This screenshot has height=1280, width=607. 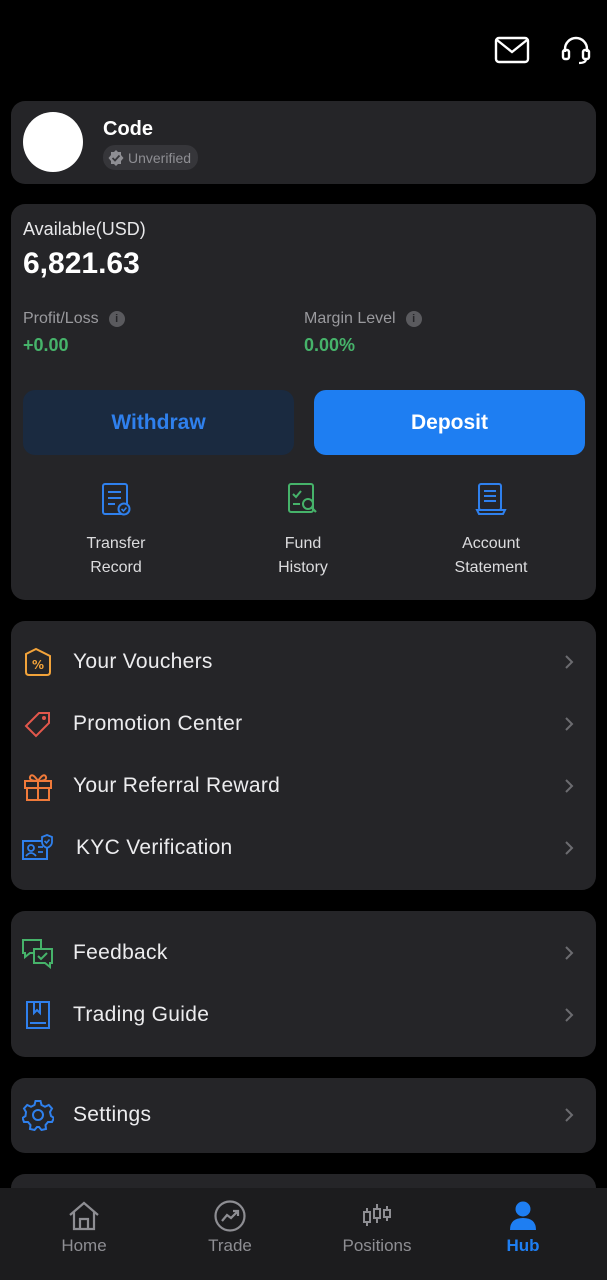 What do you see at coordinates (84, 1245) in the screenshot?
I see `tab-label: Home` at bounding box center [84, 1245].